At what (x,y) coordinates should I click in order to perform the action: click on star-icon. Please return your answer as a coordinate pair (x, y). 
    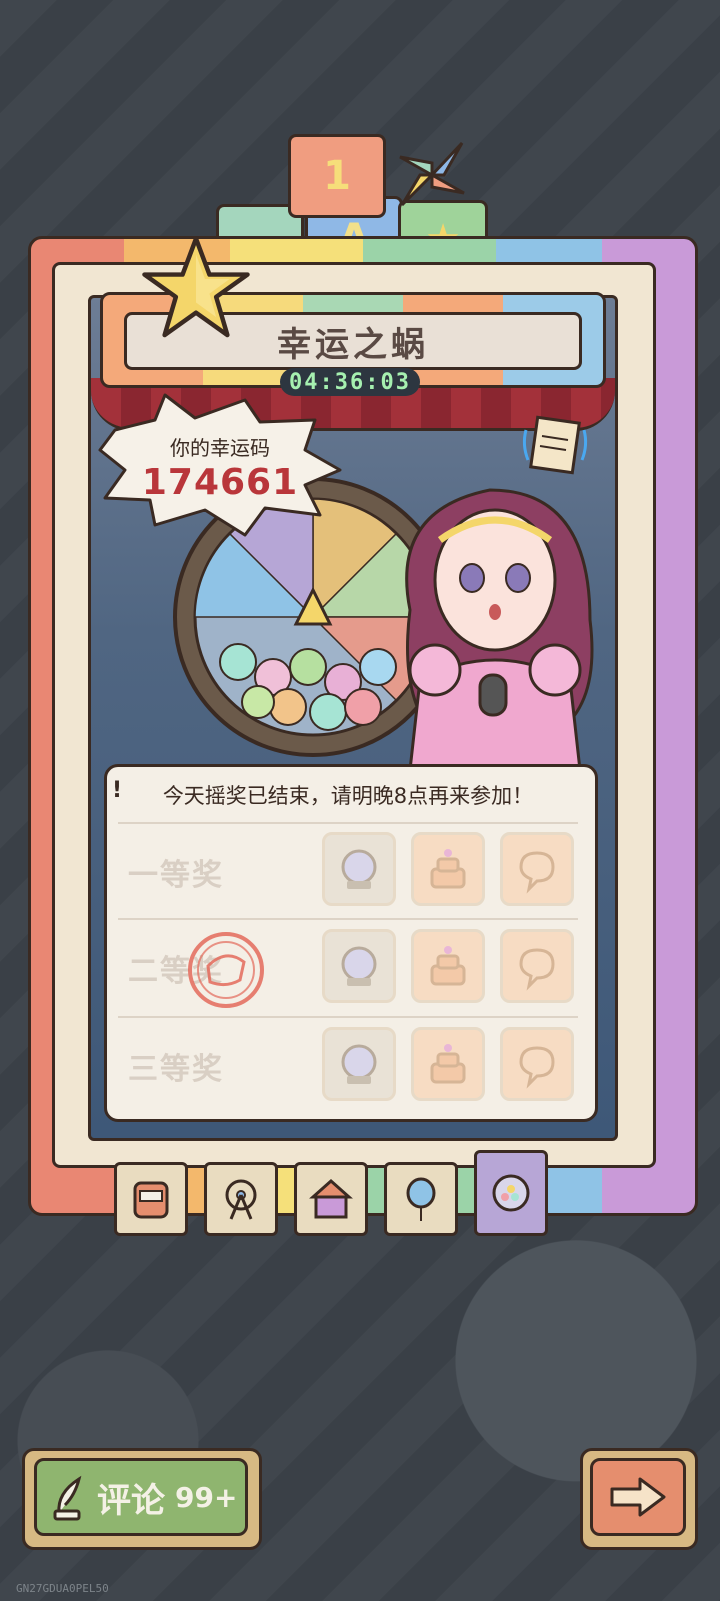
    Looking at the image, I should click on (196, 287).